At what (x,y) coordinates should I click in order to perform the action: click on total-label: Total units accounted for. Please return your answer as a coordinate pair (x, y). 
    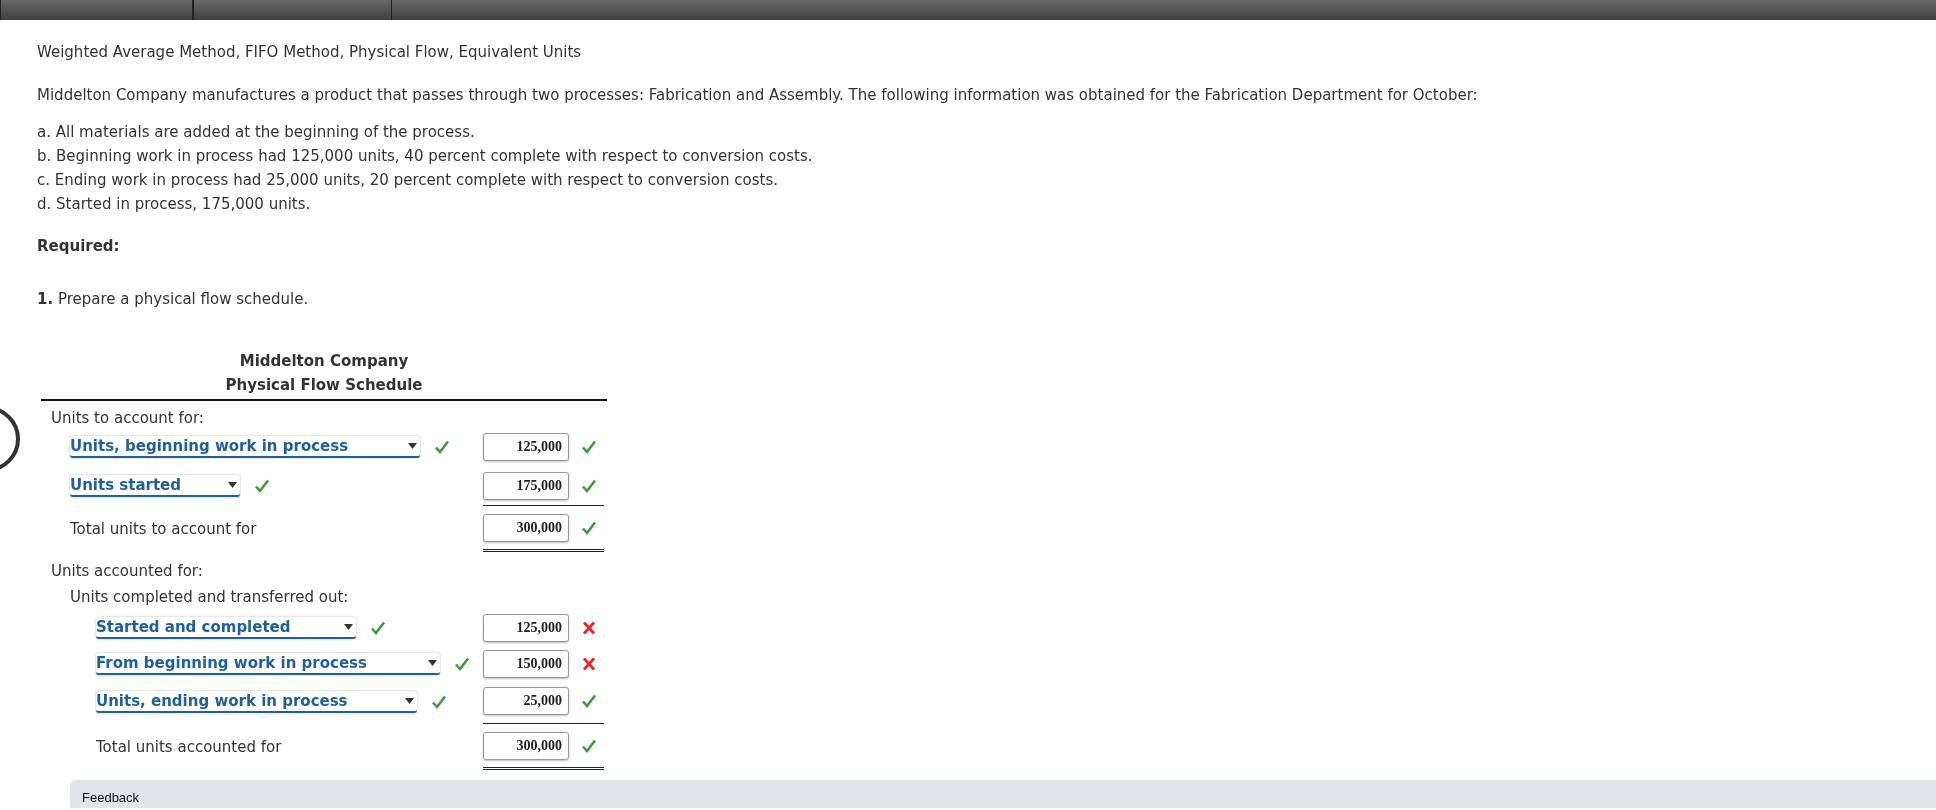
    Looking at the image, I should click on (189, 747).